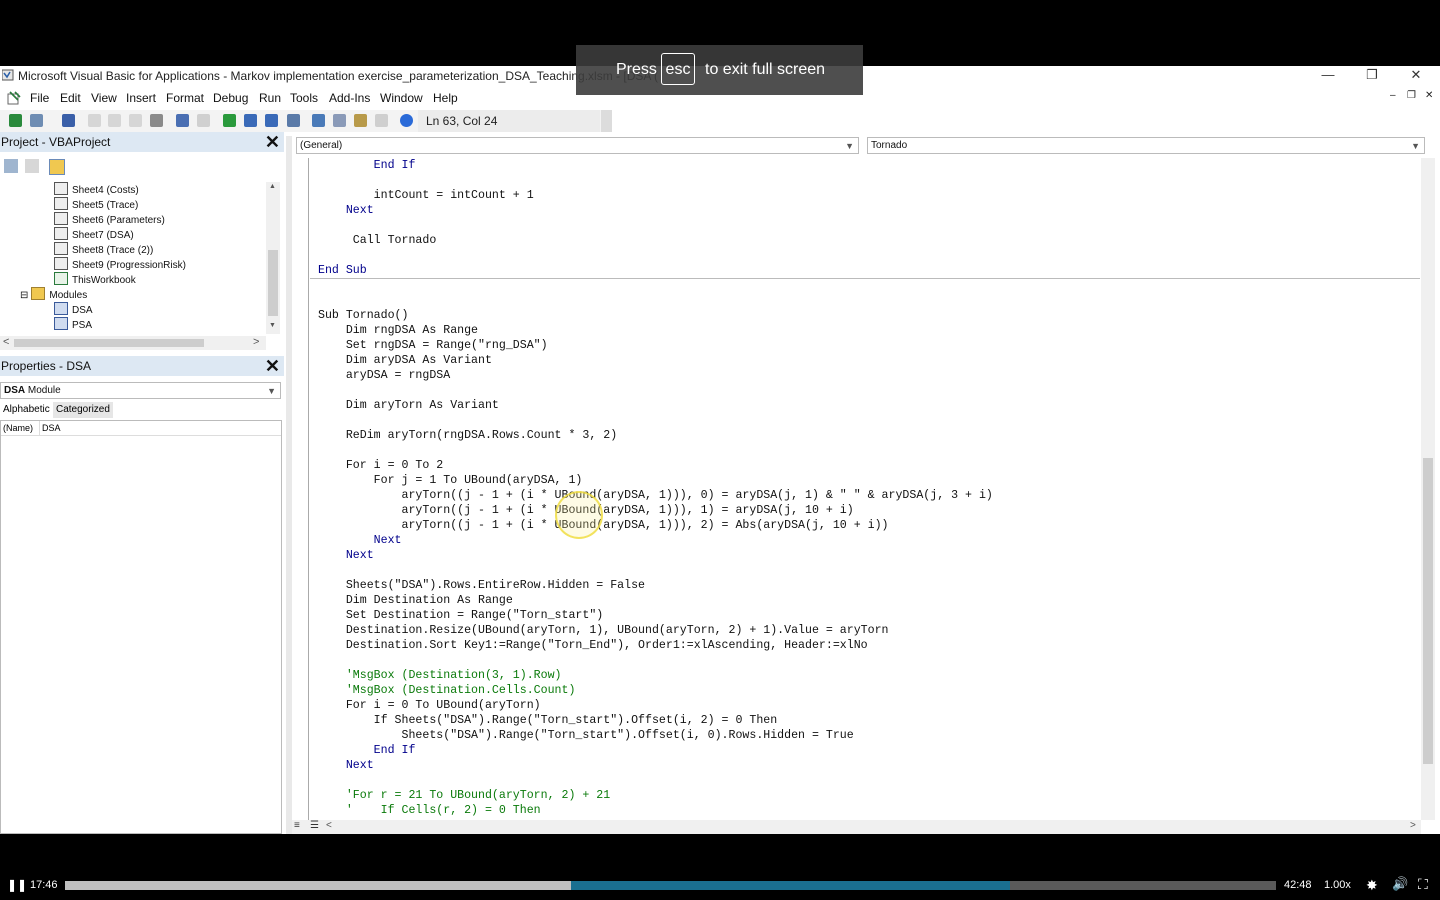  I want to click on settings-icon: ✸, so click(1372, 885).